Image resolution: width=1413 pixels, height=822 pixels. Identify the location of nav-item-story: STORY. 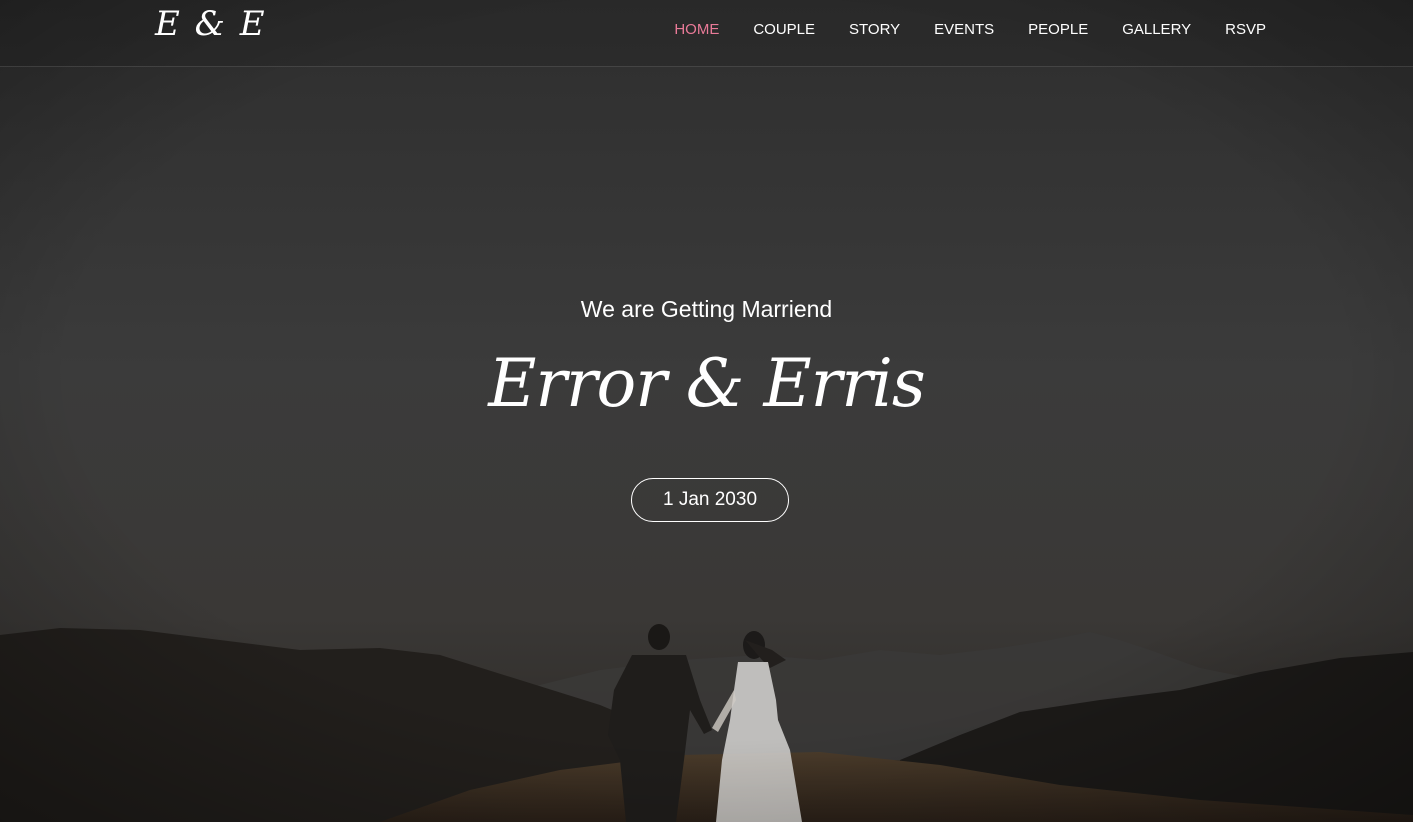
(874, 29).